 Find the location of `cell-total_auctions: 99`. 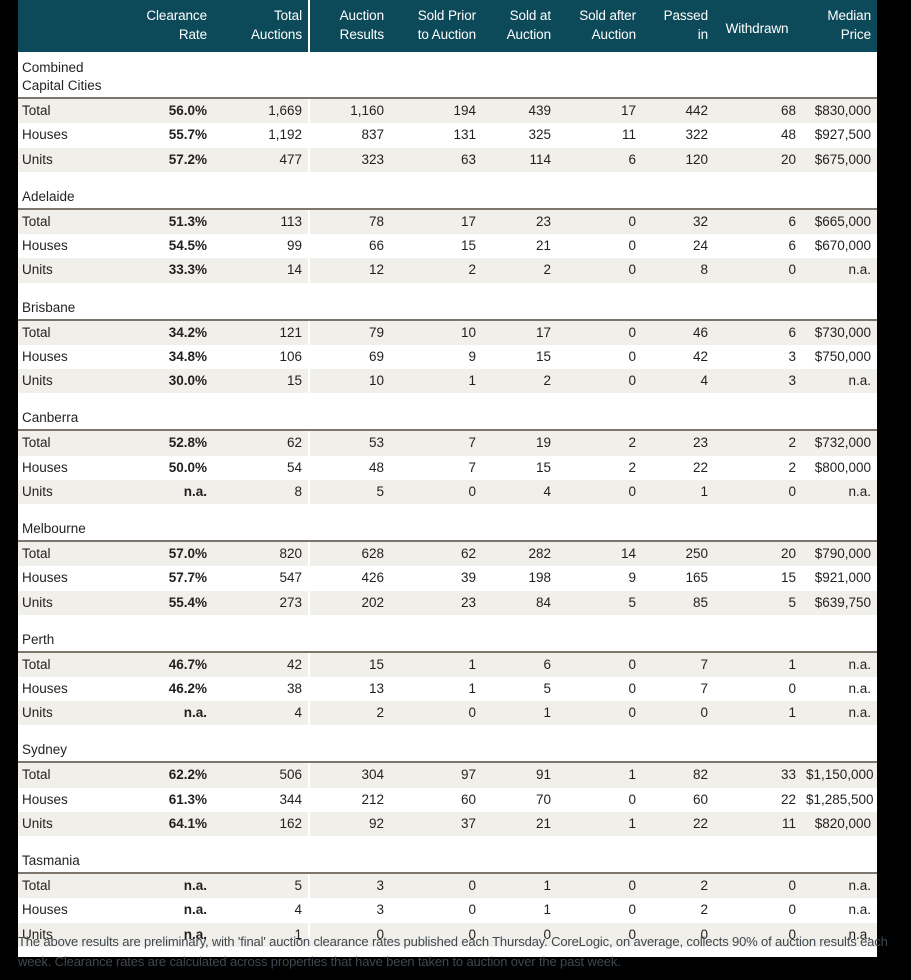

cell-total_auctions: 99 is located at coordinates (260, 246).